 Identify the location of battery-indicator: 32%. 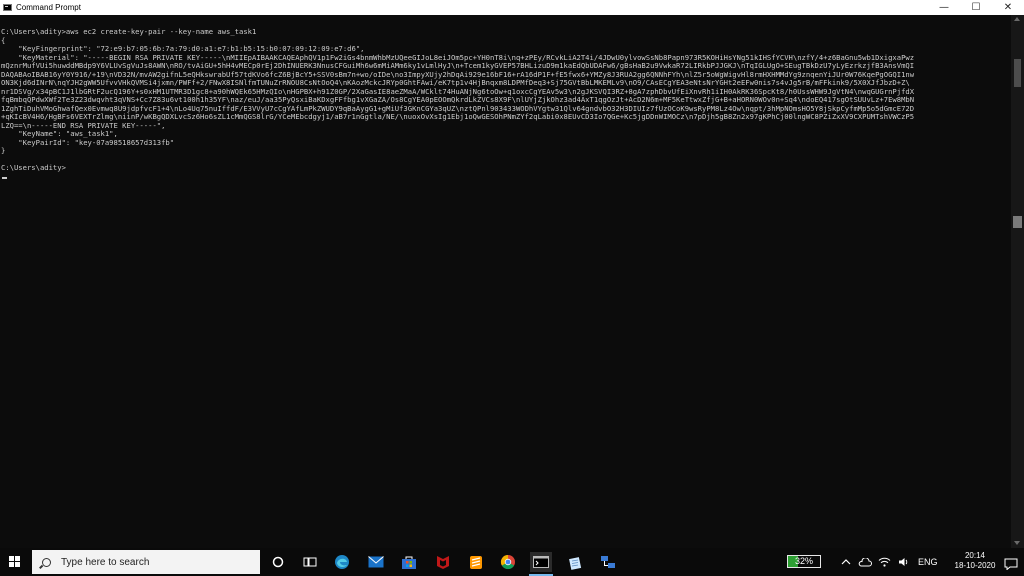
(804, 561).